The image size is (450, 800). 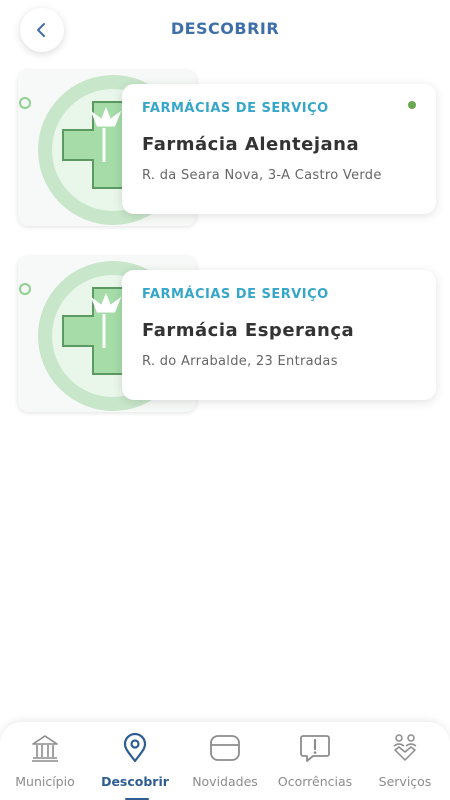 I want to click on pharmacy-name: Farmácia Esperança, so click(x=248, y=330).